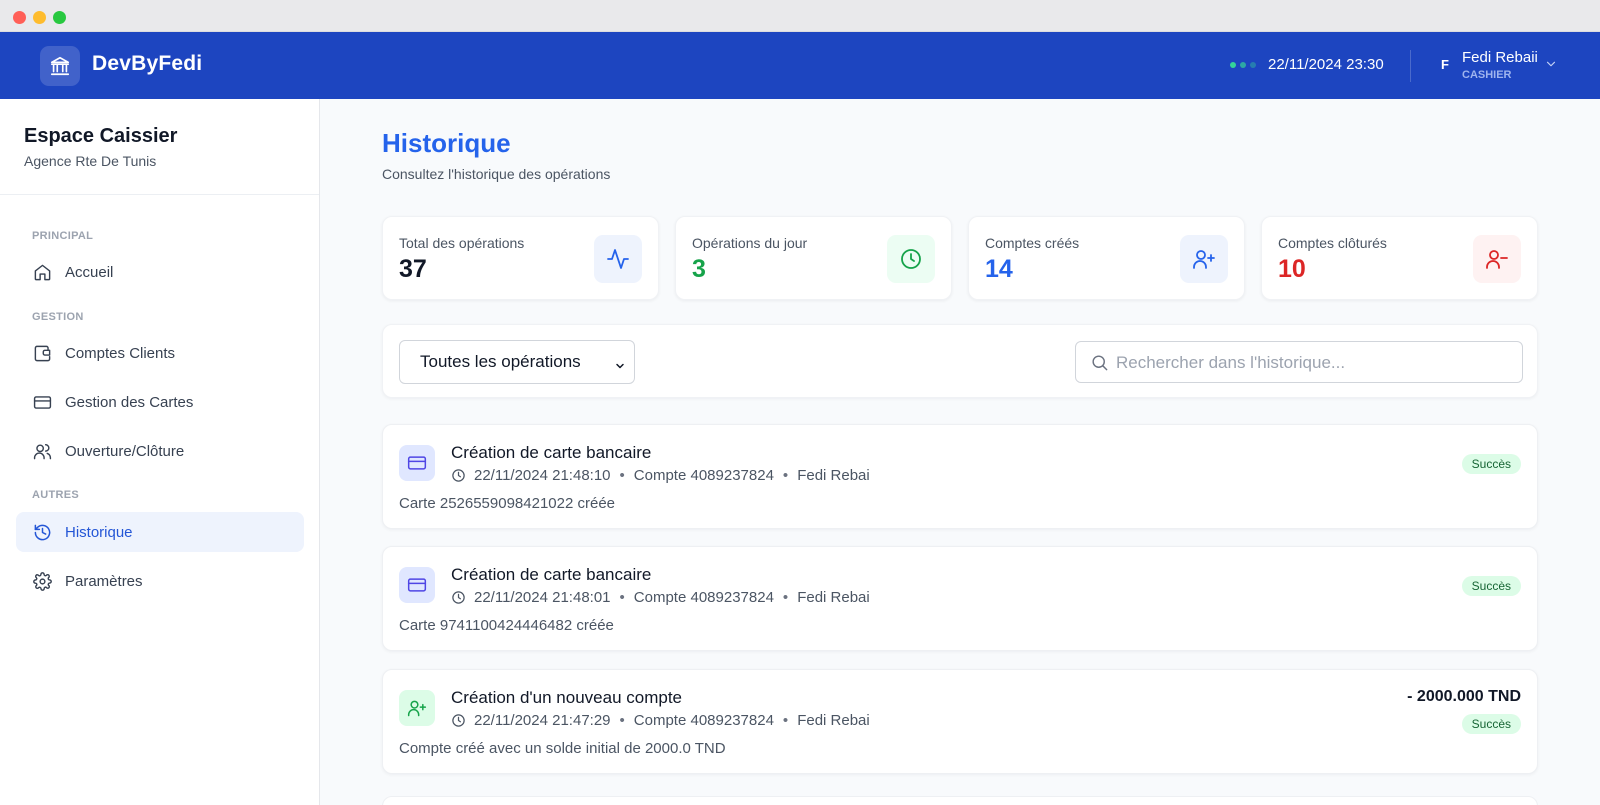 The image size is (1600, 805). What do you see at coordinates (56, 495) in the screenshot?
I see `section-label-autres: AUTRES` at bounding box center [56, 495].